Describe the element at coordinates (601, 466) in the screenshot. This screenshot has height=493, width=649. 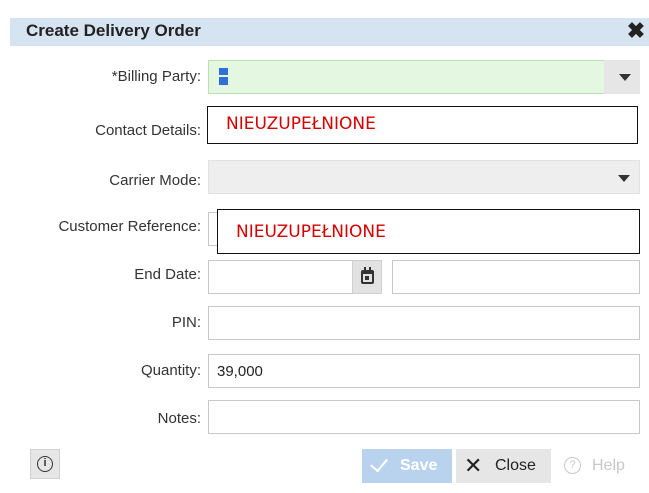
I see `help-button: ? Help` at that location.